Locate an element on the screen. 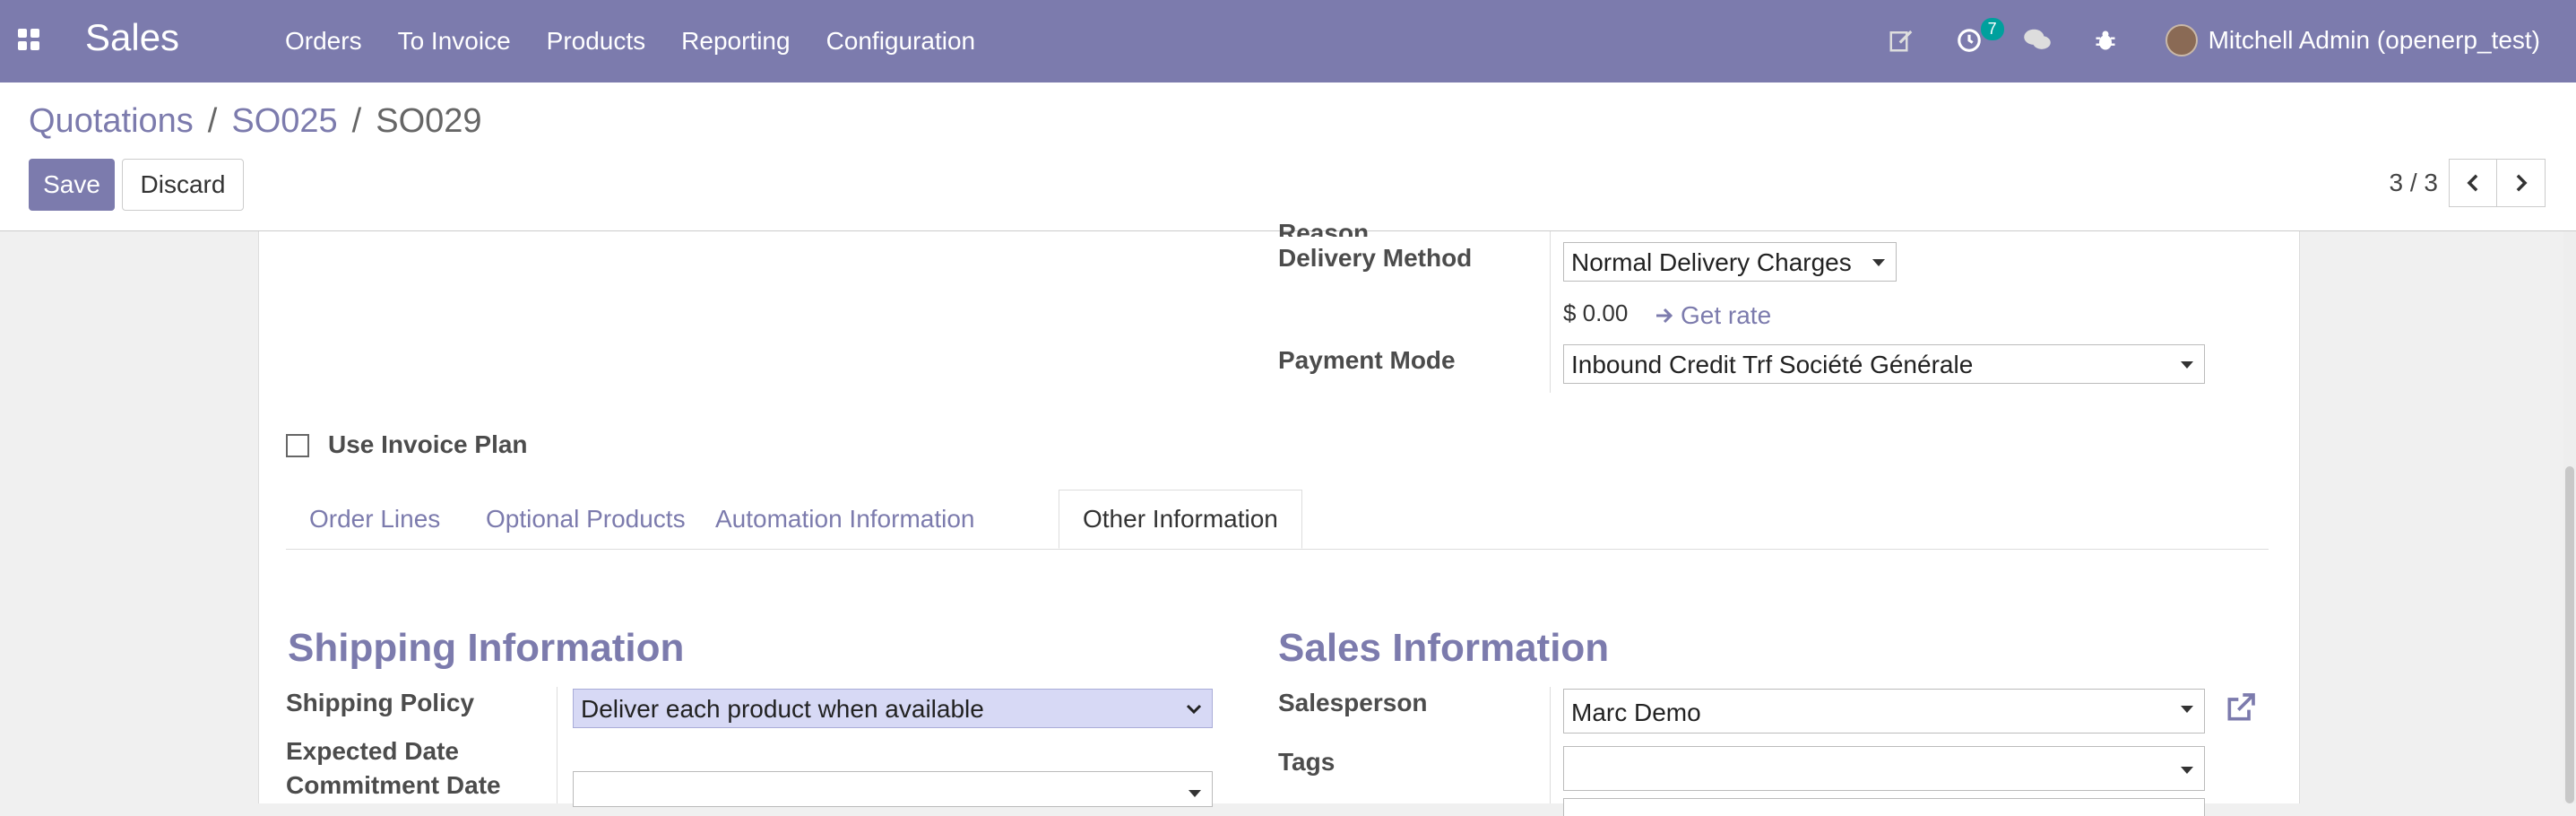  next-field-input is located at coordinates (1884, 807).